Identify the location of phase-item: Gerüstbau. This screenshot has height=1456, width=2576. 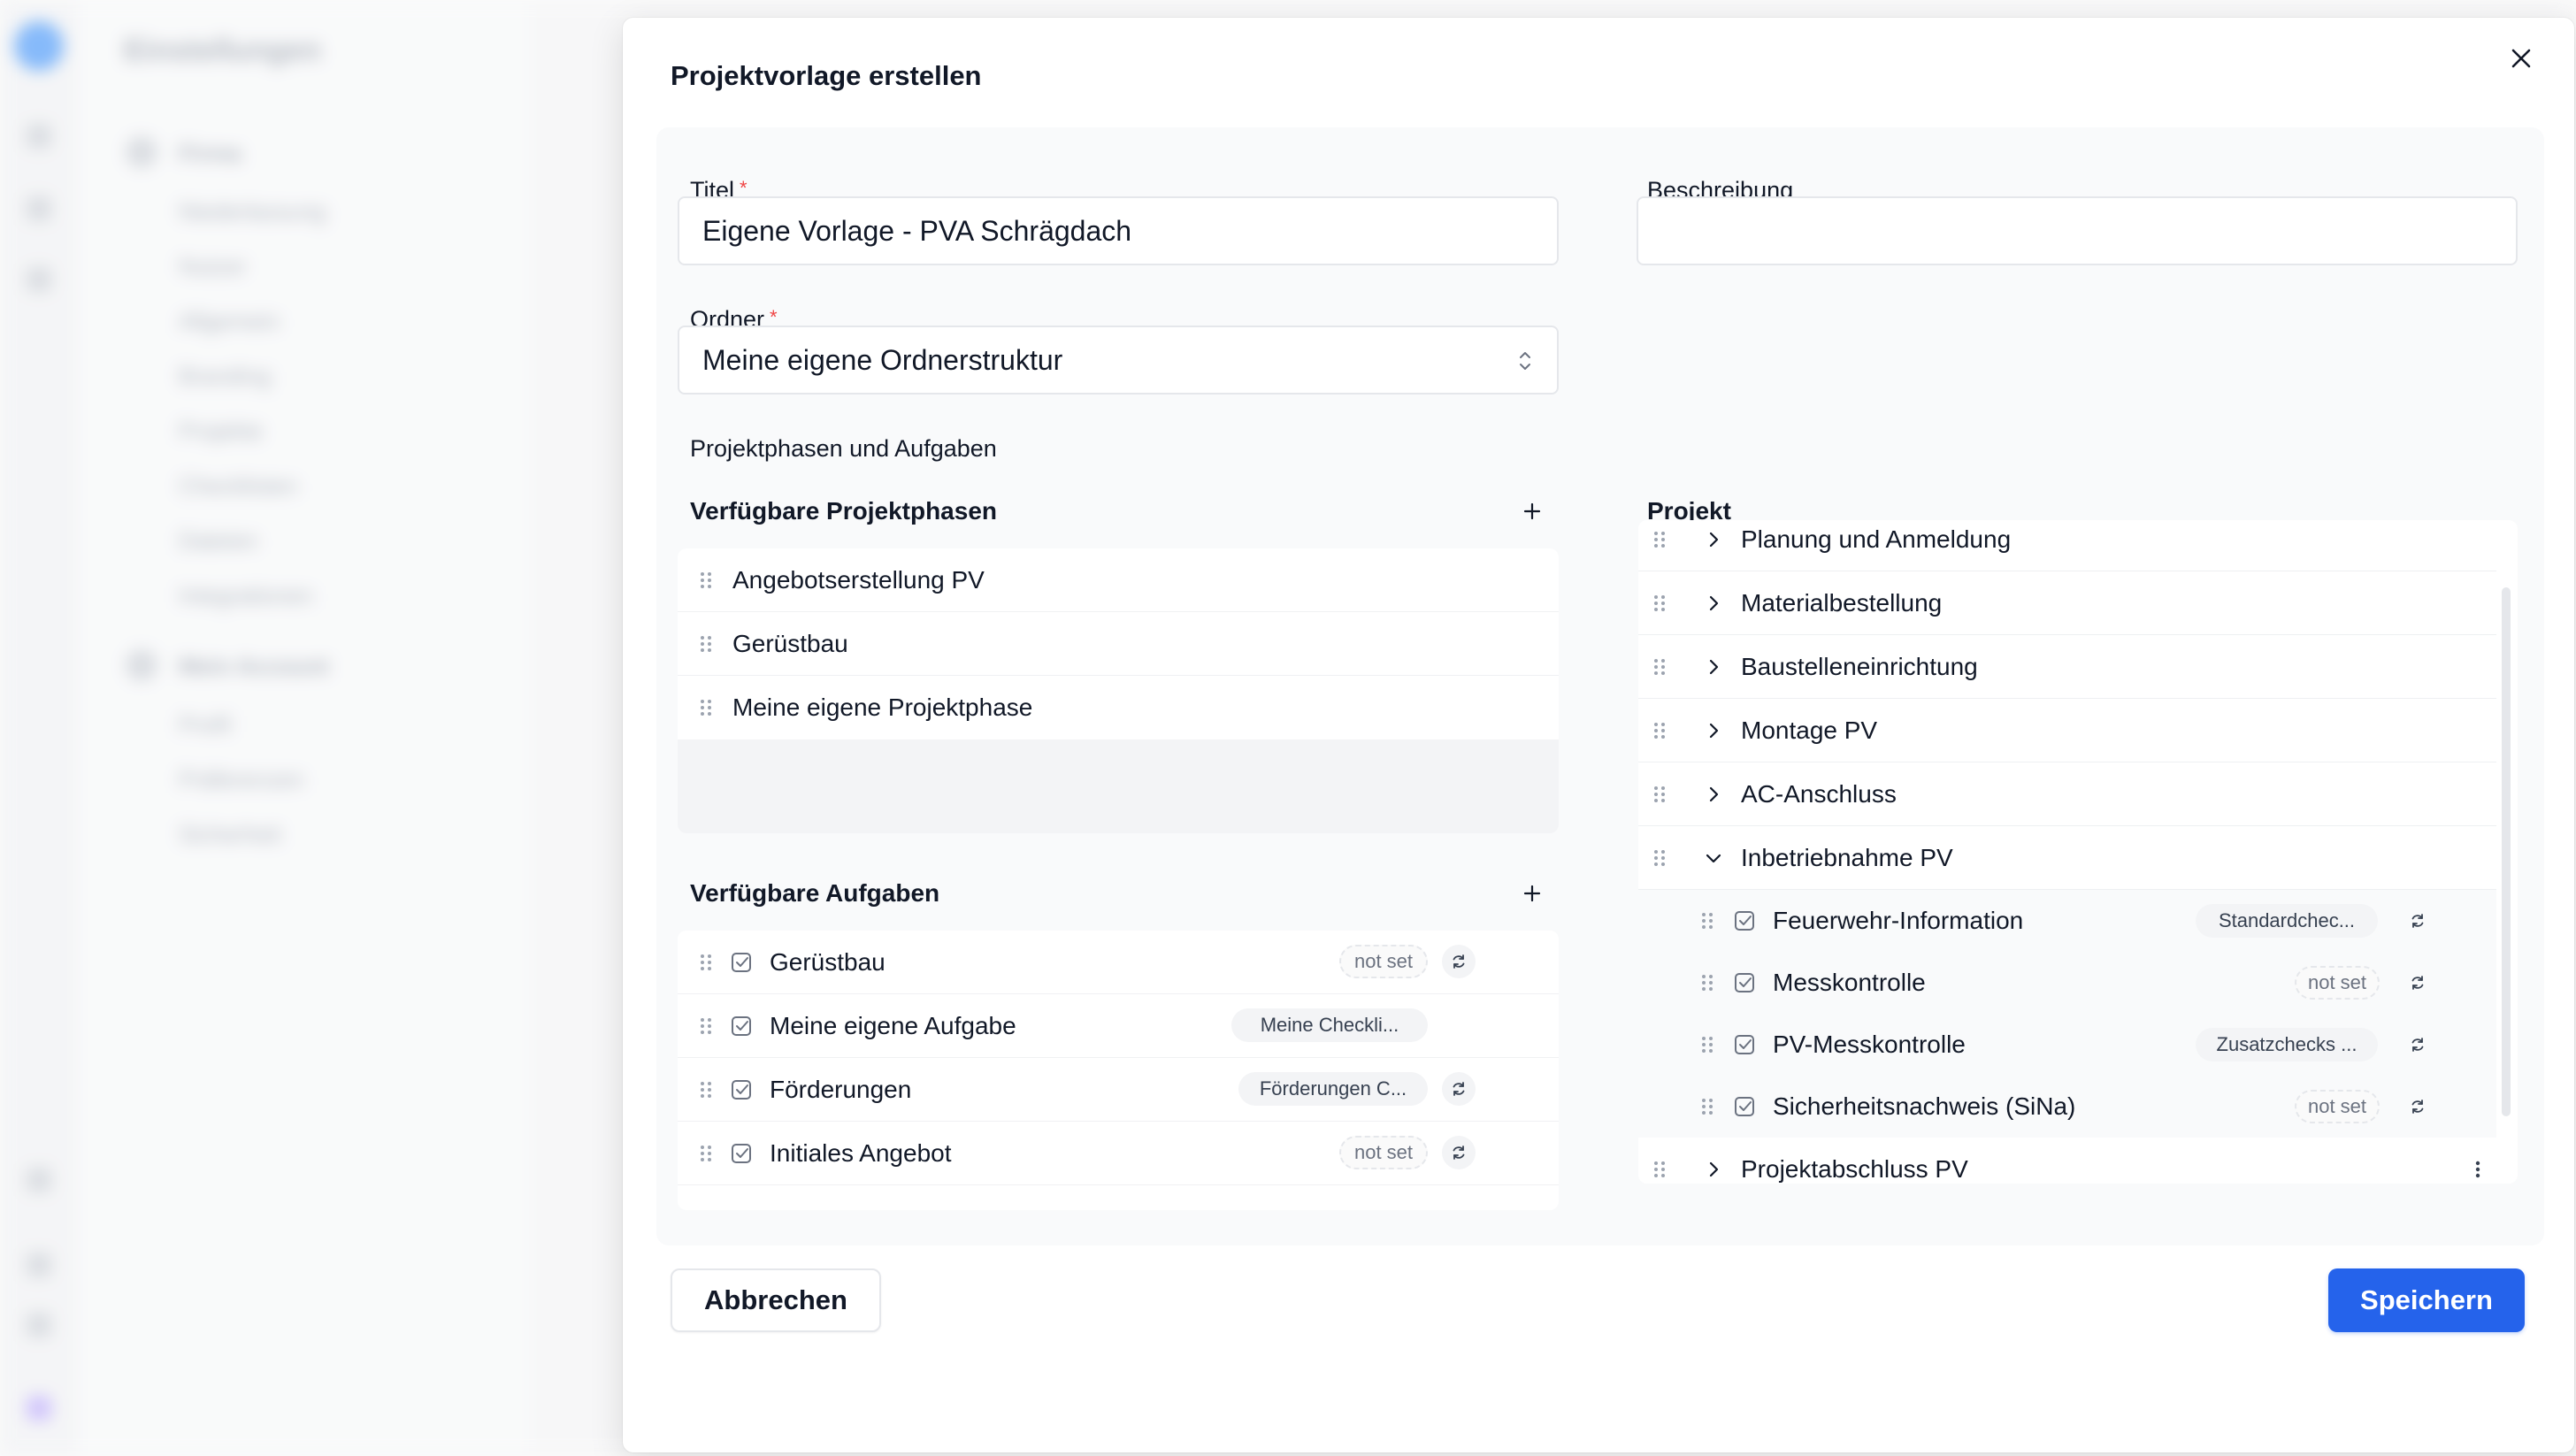
(1118, 644).